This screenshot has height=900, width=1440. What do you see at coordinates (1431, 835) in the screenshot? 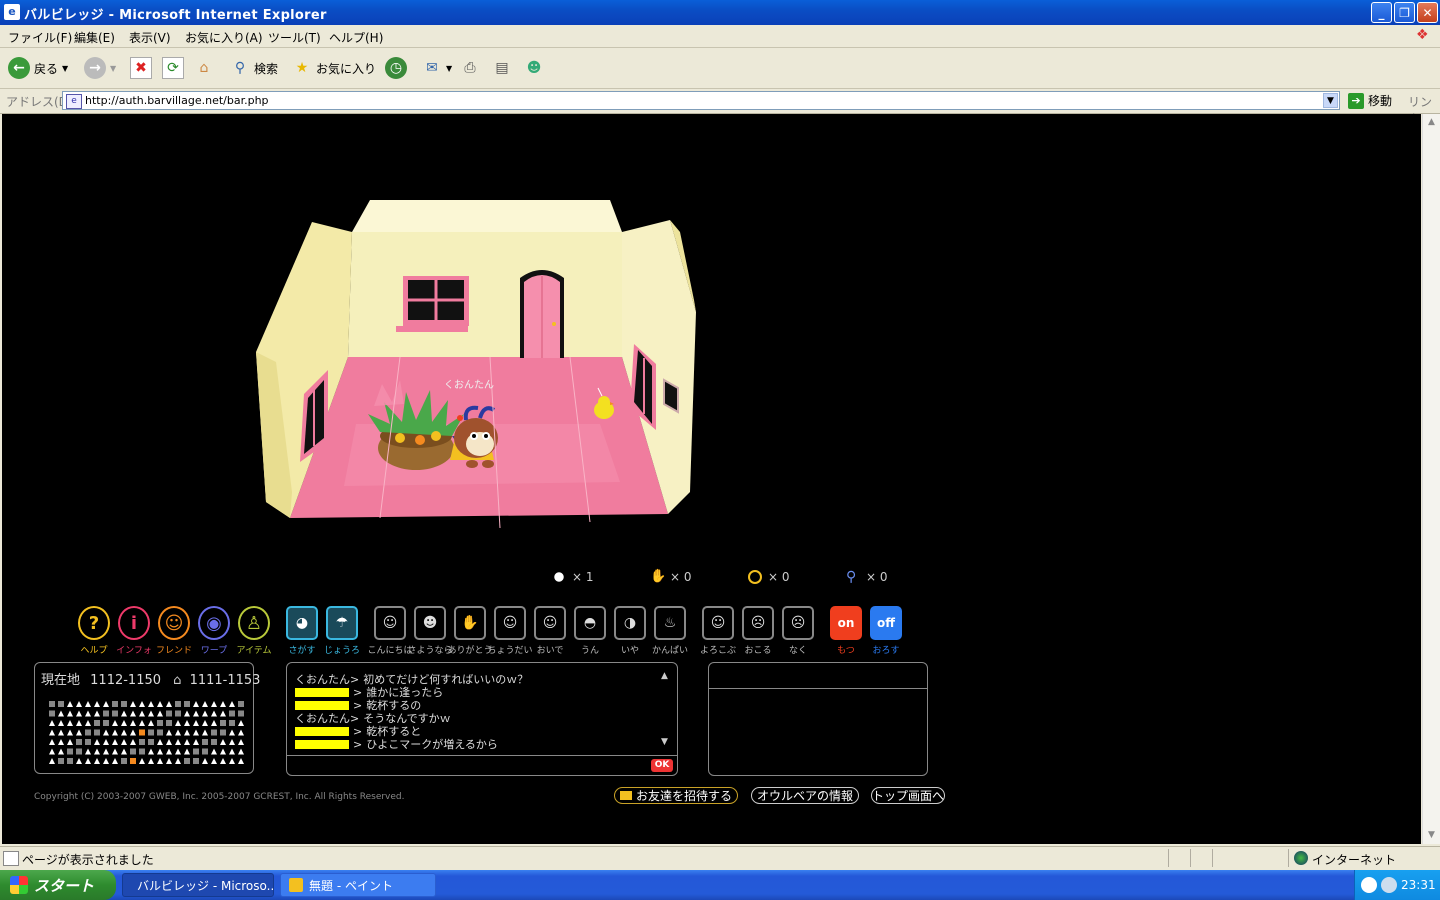
I see `scroll-down-icon: ▼` at bounding box center [1431, 835].